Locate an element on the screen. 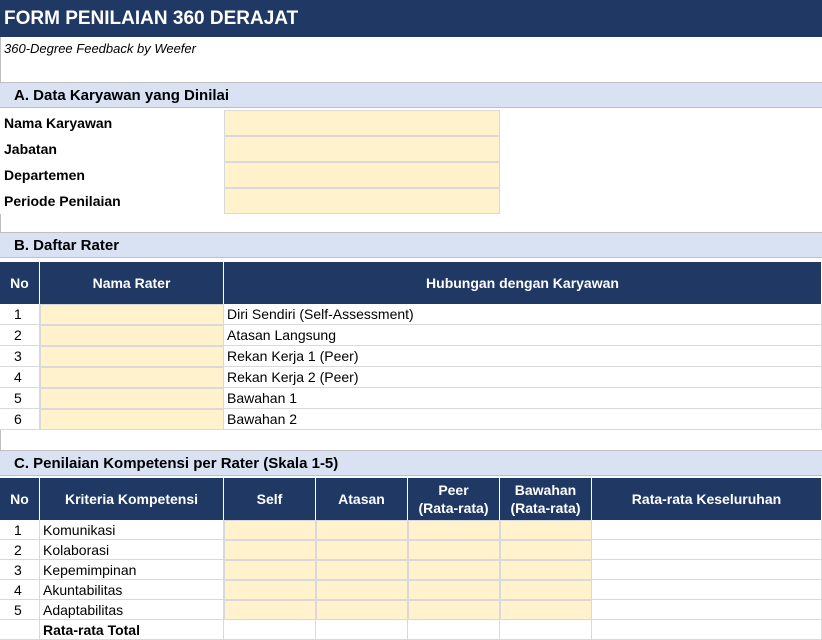 The width and height of the screenshot is (822, 640). rater-no-cell: 4 is located at coordinates (20, 377).